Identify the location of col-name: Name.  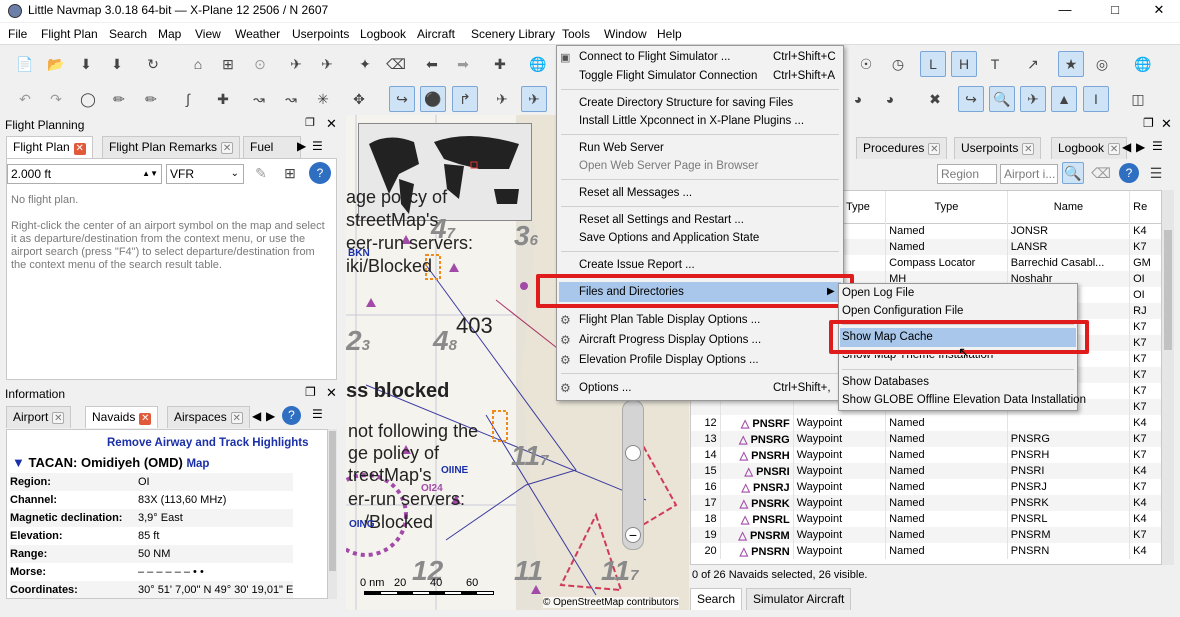
(1069, 207).